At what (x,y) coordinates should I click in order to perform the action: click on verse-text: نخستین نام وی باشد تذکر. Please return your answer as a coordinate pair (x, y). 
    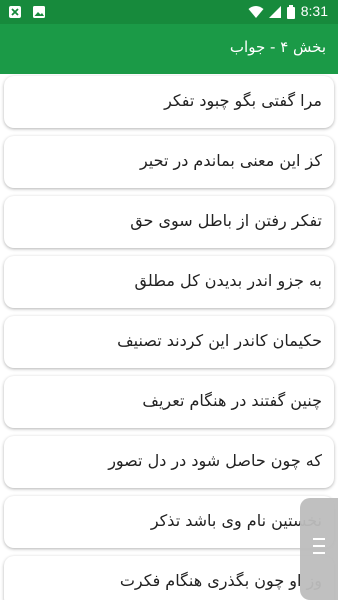
    Looking at the image, I should click on (236, 520).